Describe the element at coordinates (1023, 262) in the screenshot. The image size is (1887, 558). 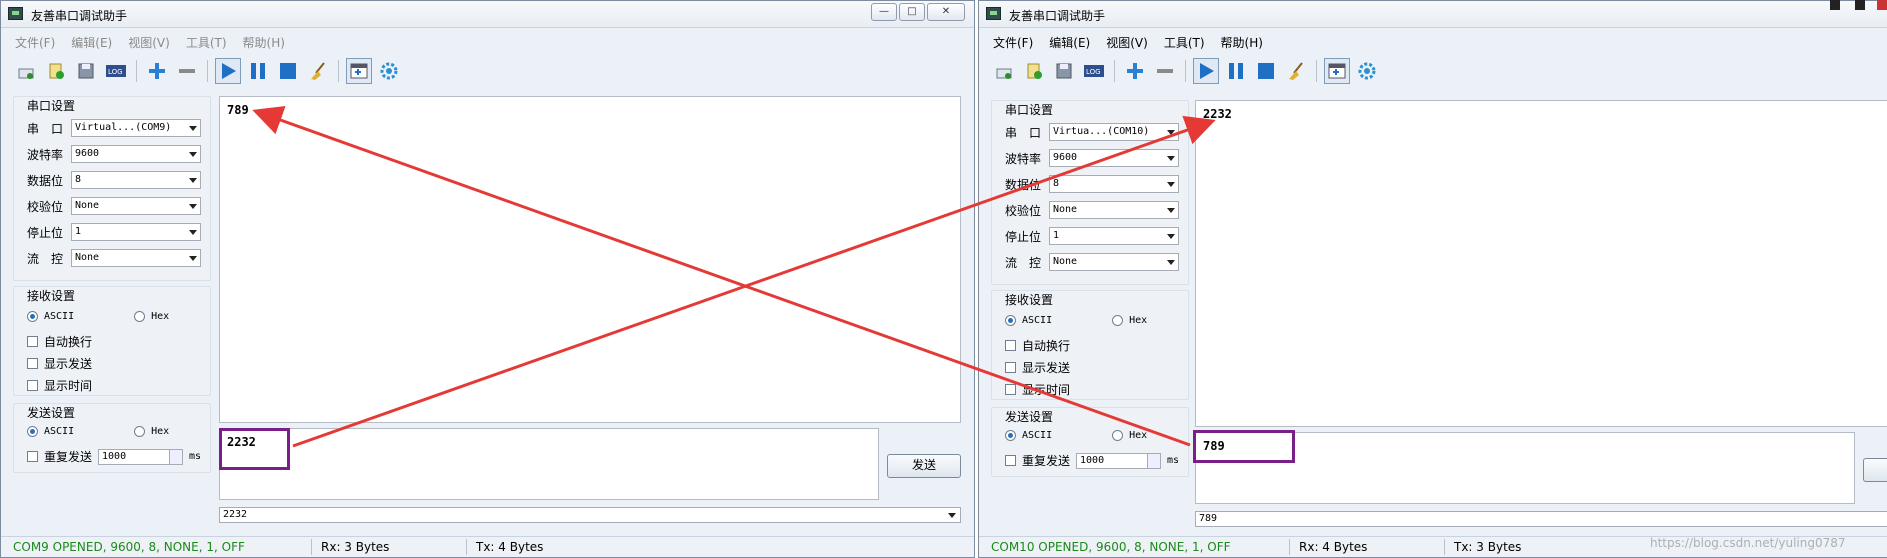
I see `flow-label: 流 控` at that location.